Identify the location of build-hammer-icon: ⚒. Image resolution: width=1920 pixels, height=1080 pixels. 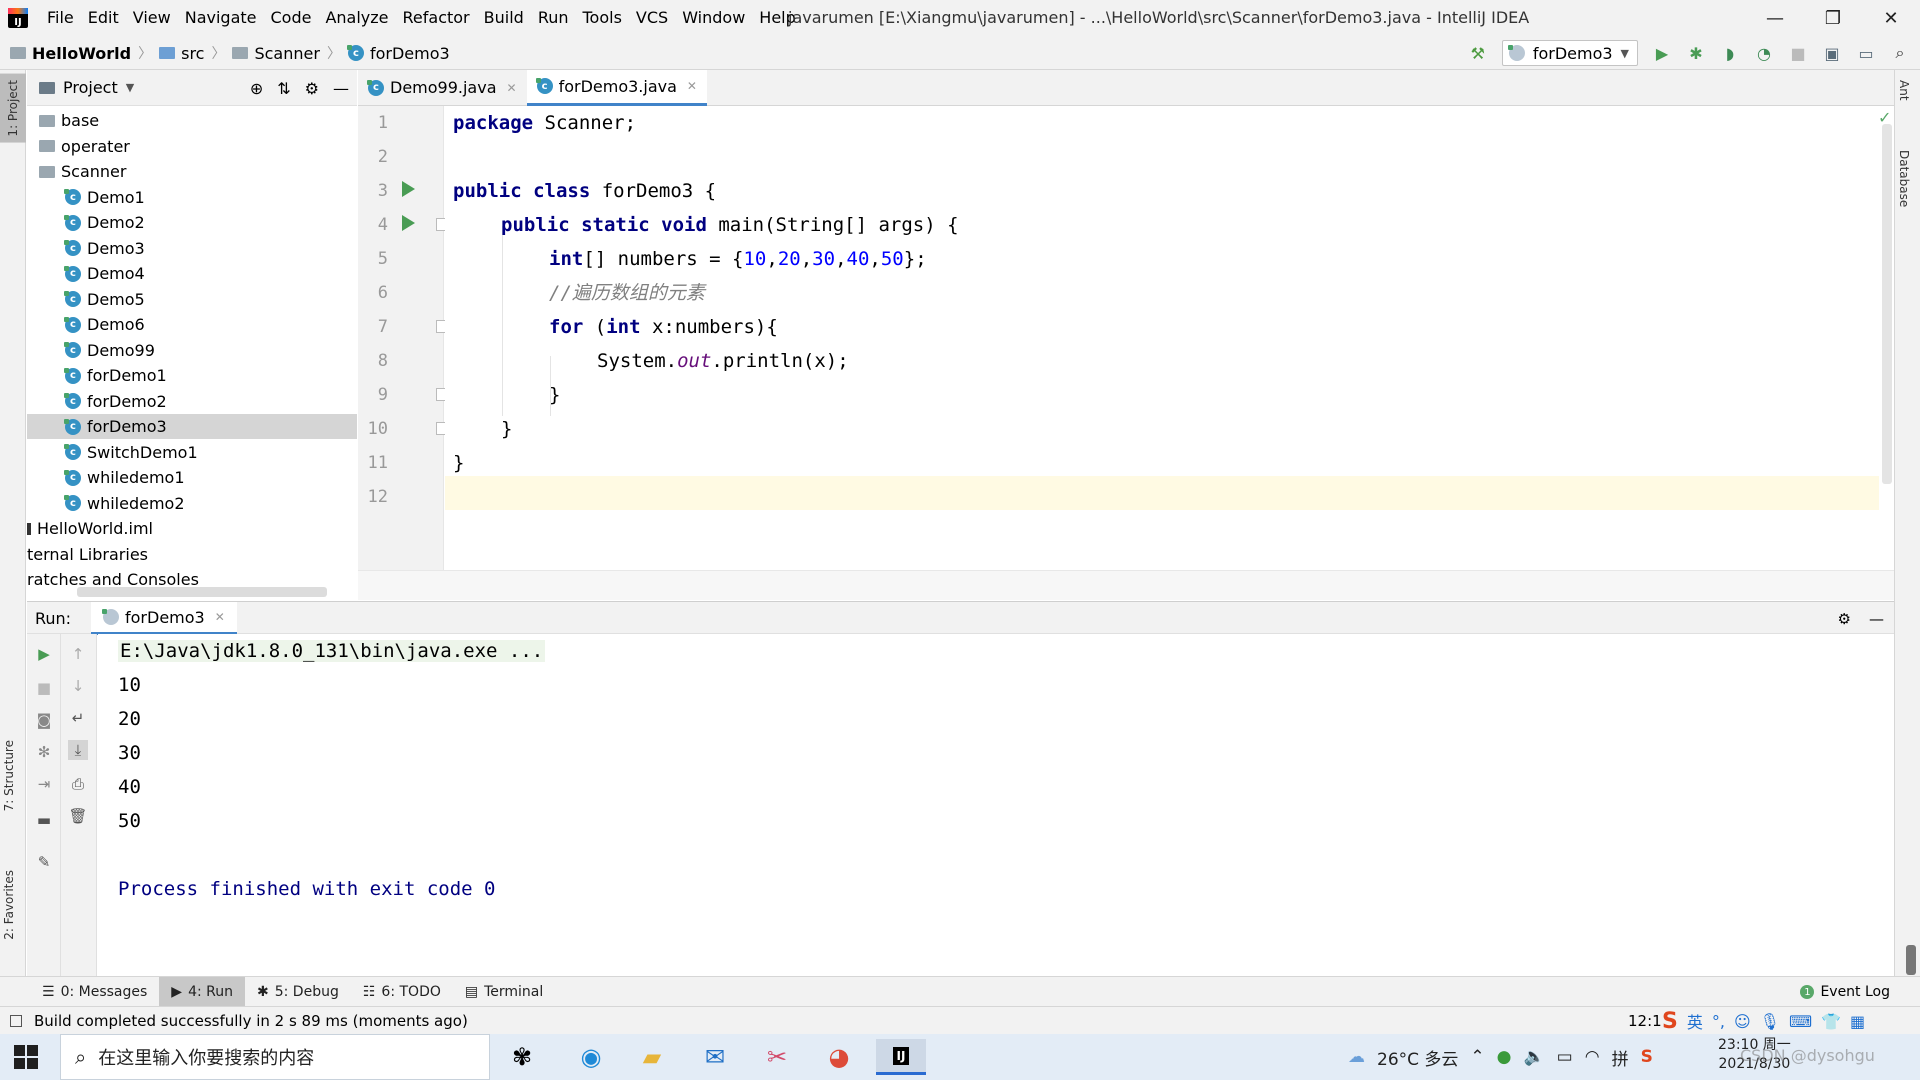
(1478, 53).